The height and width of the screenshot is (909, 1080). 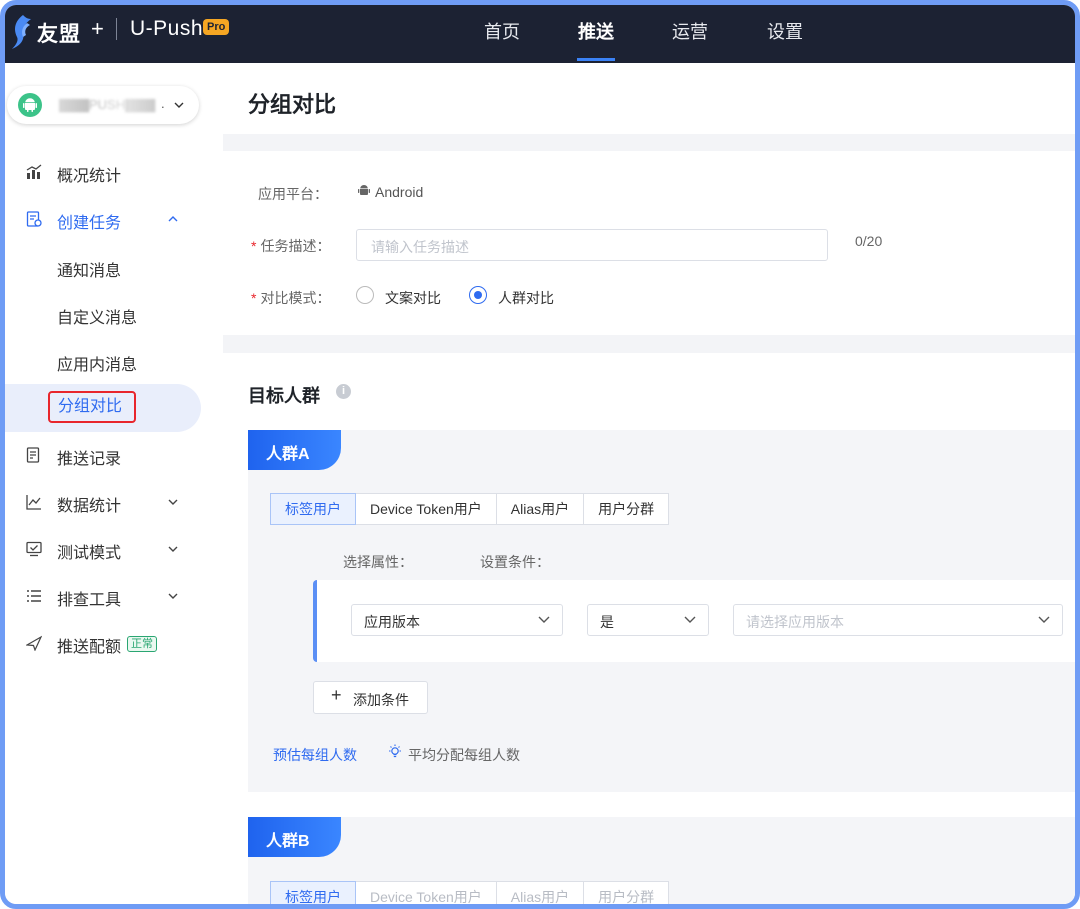 What do you see at coordinates (89, 223) in the screenshot?
I see `sidebar-item-label: 创建任务` at bounding box center [89, 223].